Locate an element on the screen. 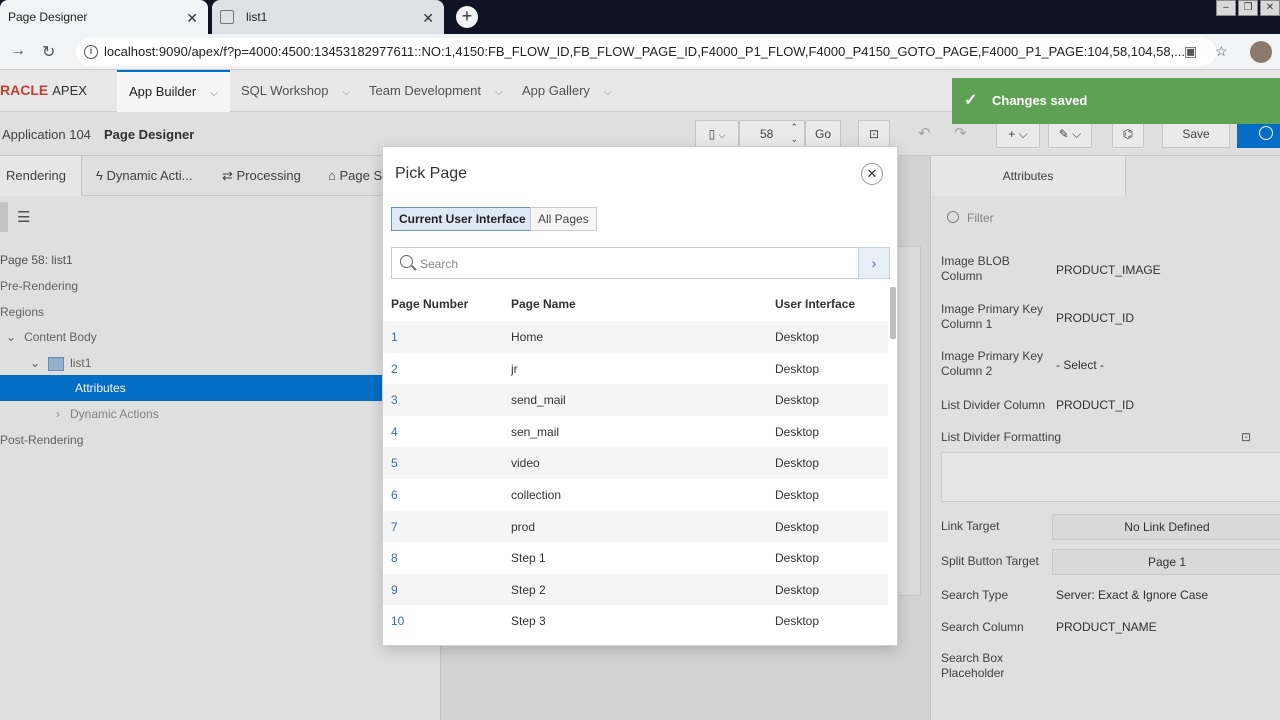 This screenshot has height=720, width=1280. table-row: 8 Step 1 Desktop is located at coordinates (635, 558).